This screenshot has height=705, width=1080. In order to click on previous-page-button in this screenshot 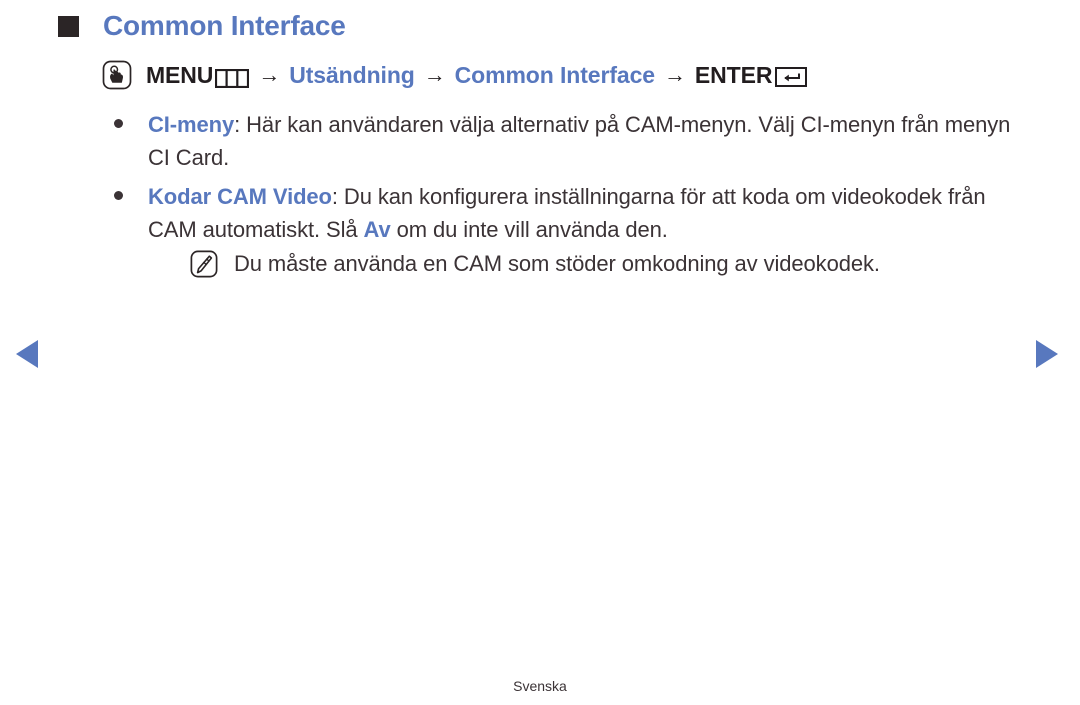, I will do `click(27, 354)`.